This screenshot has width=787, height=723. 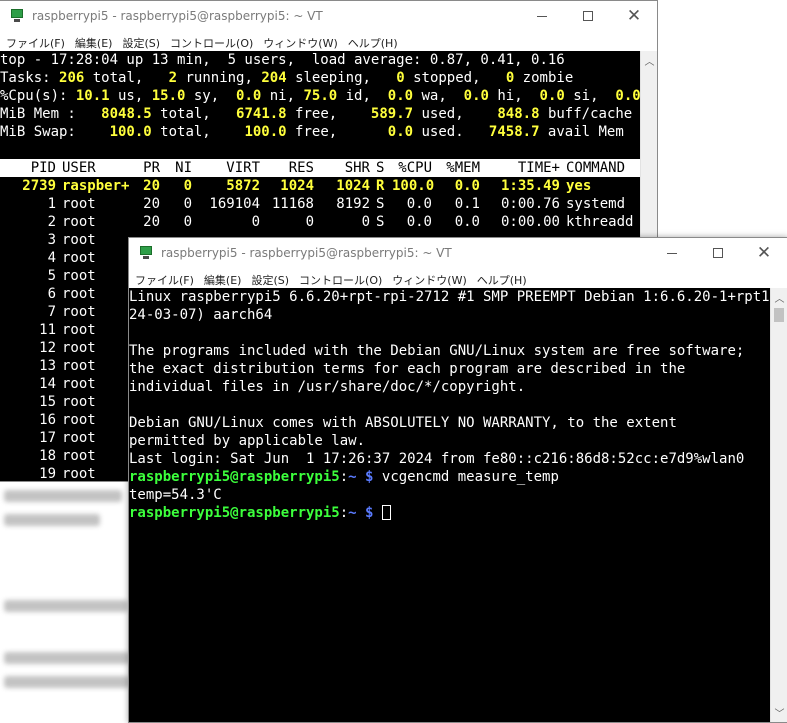 I want to click on text-segment: 75.0, so click(x=320, y=96).